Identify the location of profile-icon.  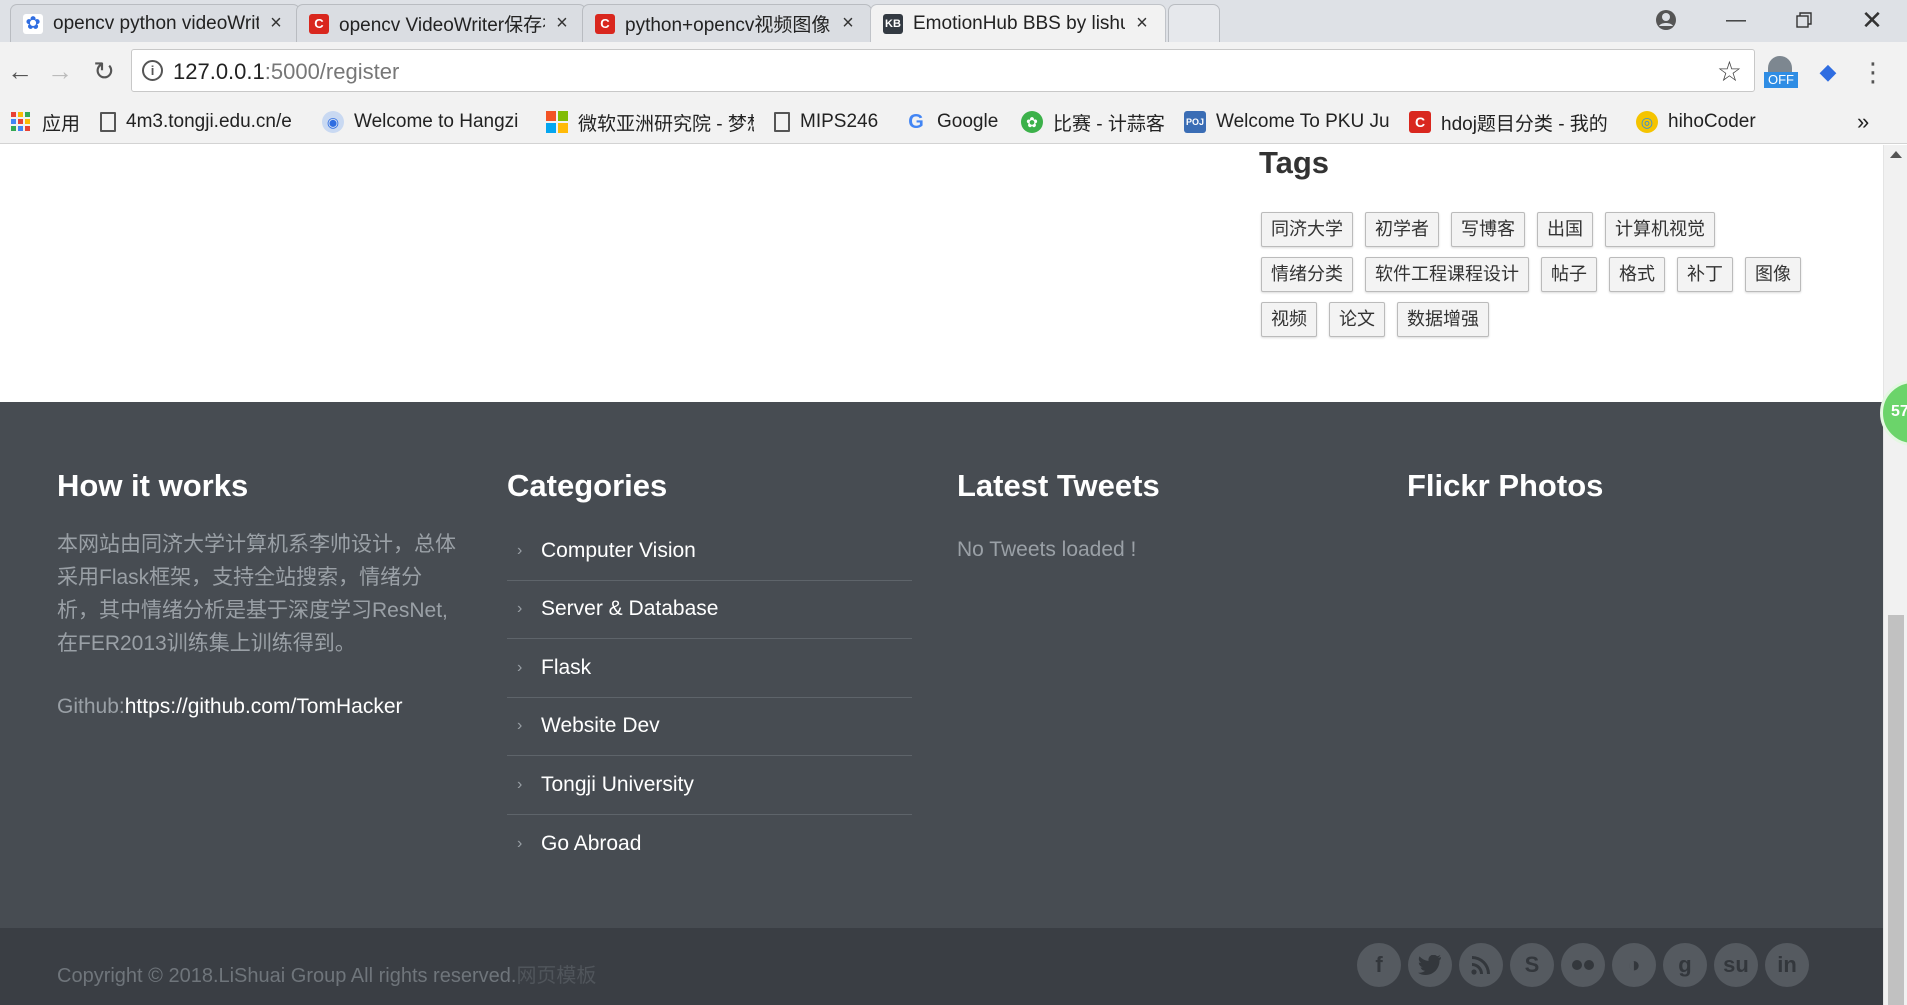
(1666, 20).